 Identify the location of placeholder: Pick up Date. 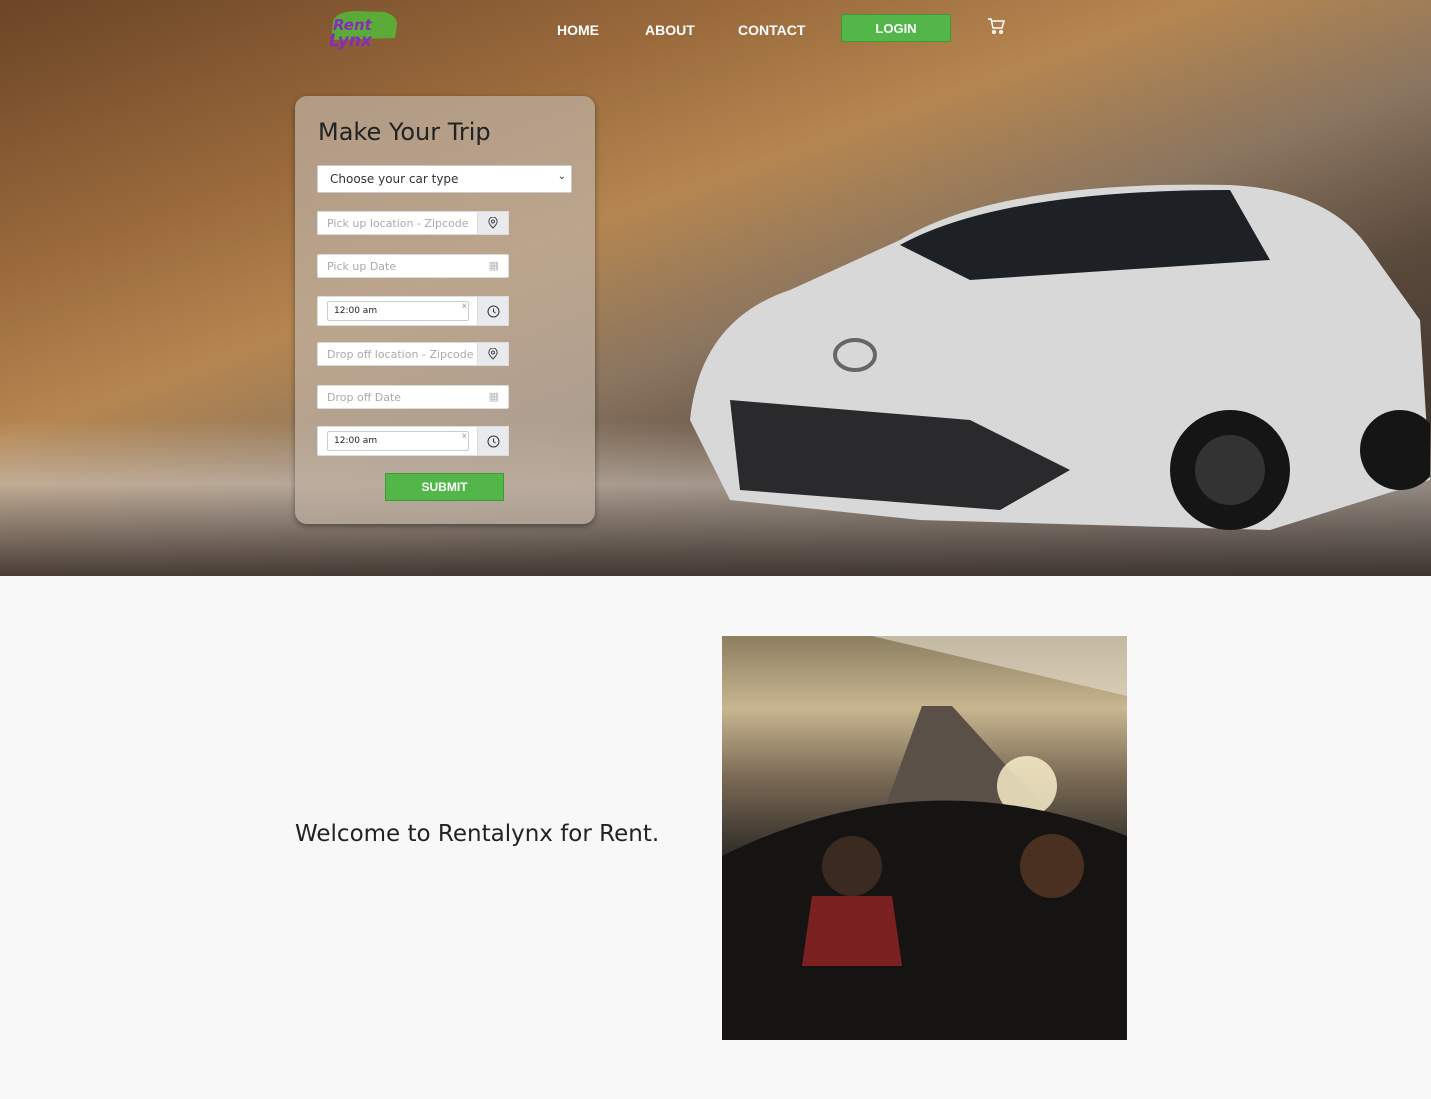
(362, 266).